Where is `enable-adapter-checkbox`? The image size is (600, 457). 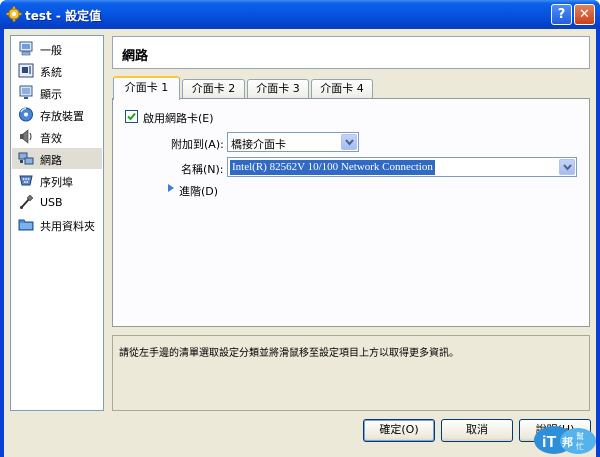
enable-adapter-checkbox is located at coordinates (131, 116).